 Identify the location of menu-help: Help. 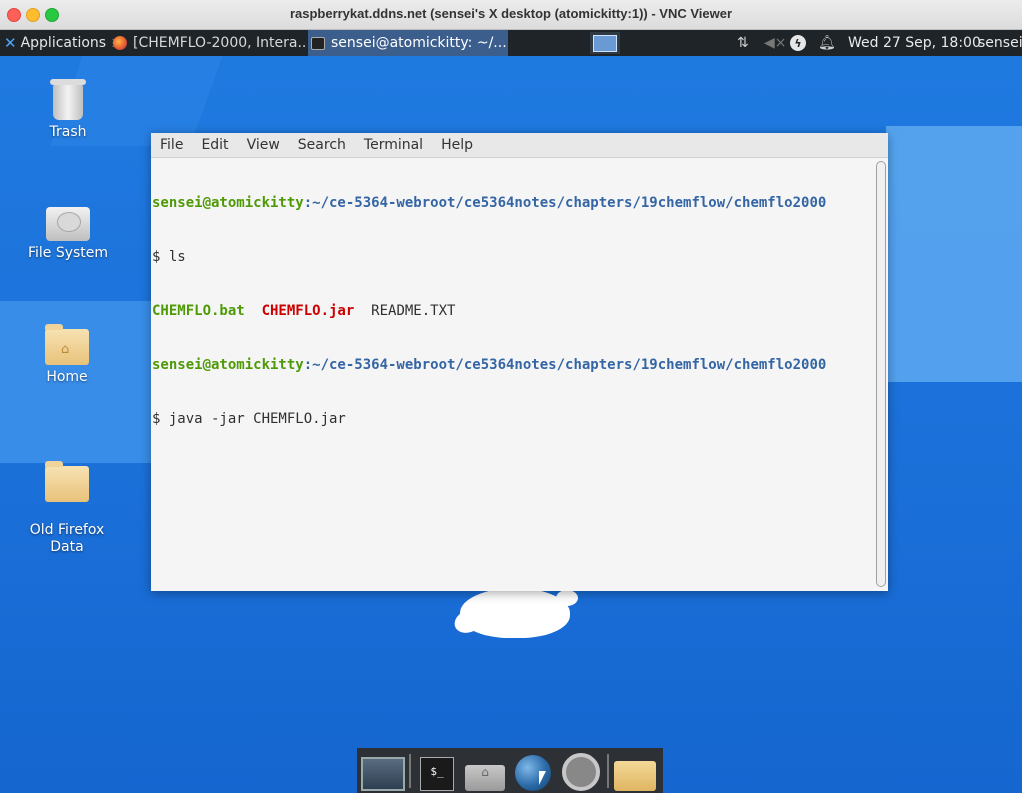
(457, 145).